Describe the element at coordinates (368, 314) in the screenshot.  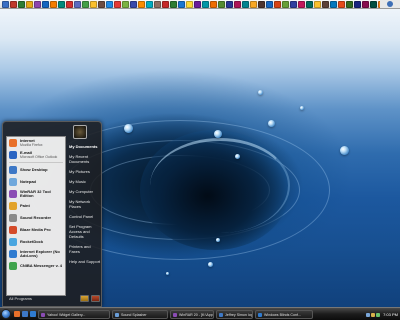
I see `network-icon` at that location.